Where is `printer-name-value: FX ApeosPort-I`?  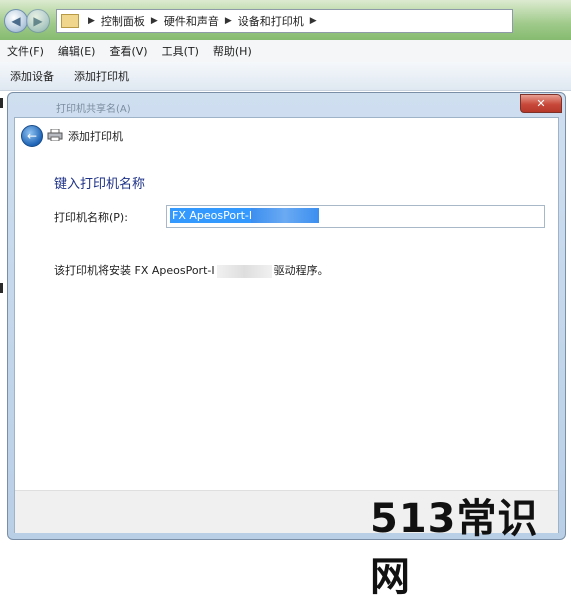 printer-name-value: FX ApeosPort-I is located at coordinates (212, 215).